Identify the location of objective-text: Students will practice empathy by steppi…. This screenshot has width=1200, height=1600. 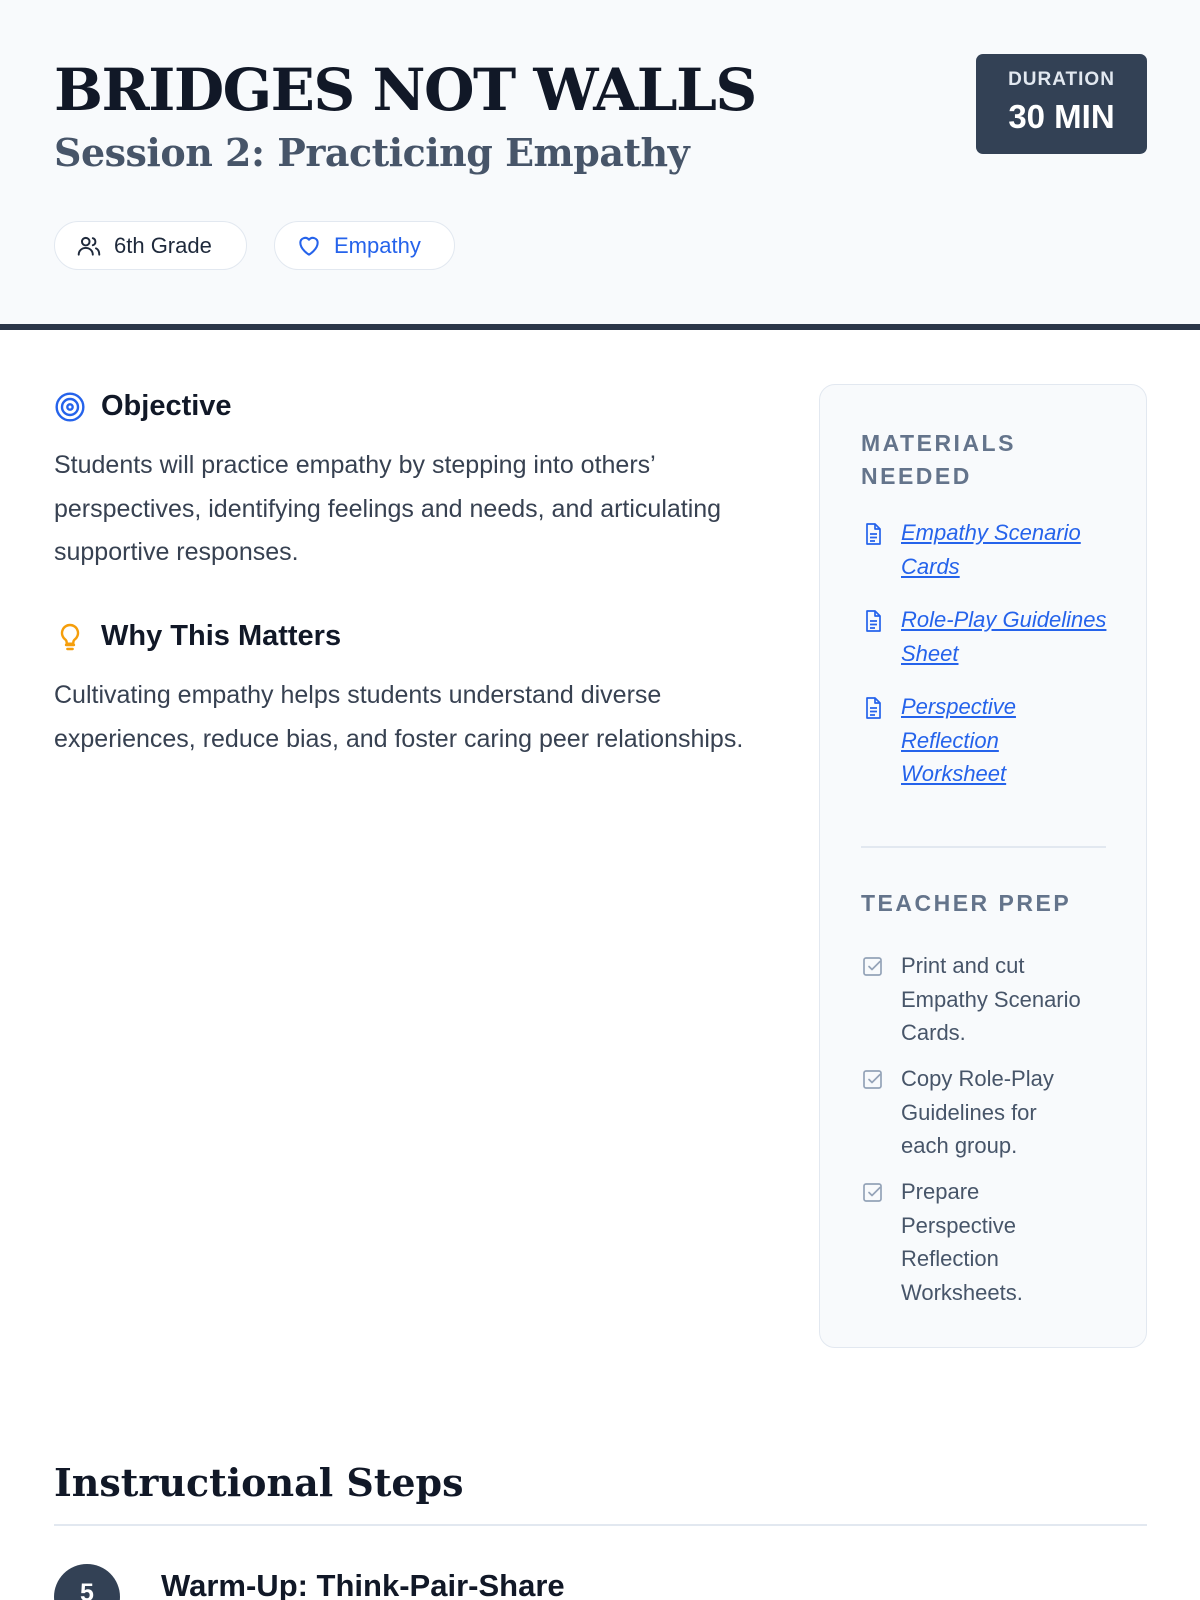
(388, 508).